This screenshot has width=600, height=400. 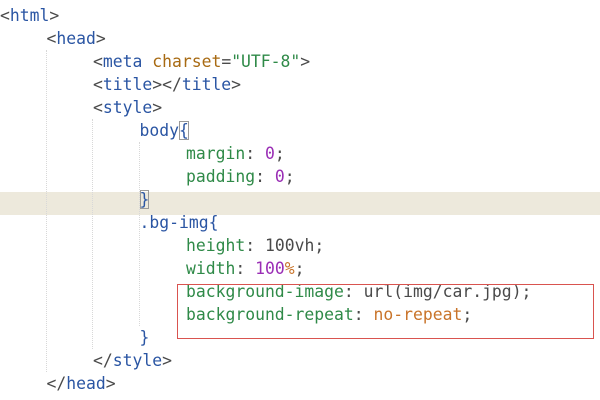 I want to click on code-line: </head>, so click(x=81, y=383).